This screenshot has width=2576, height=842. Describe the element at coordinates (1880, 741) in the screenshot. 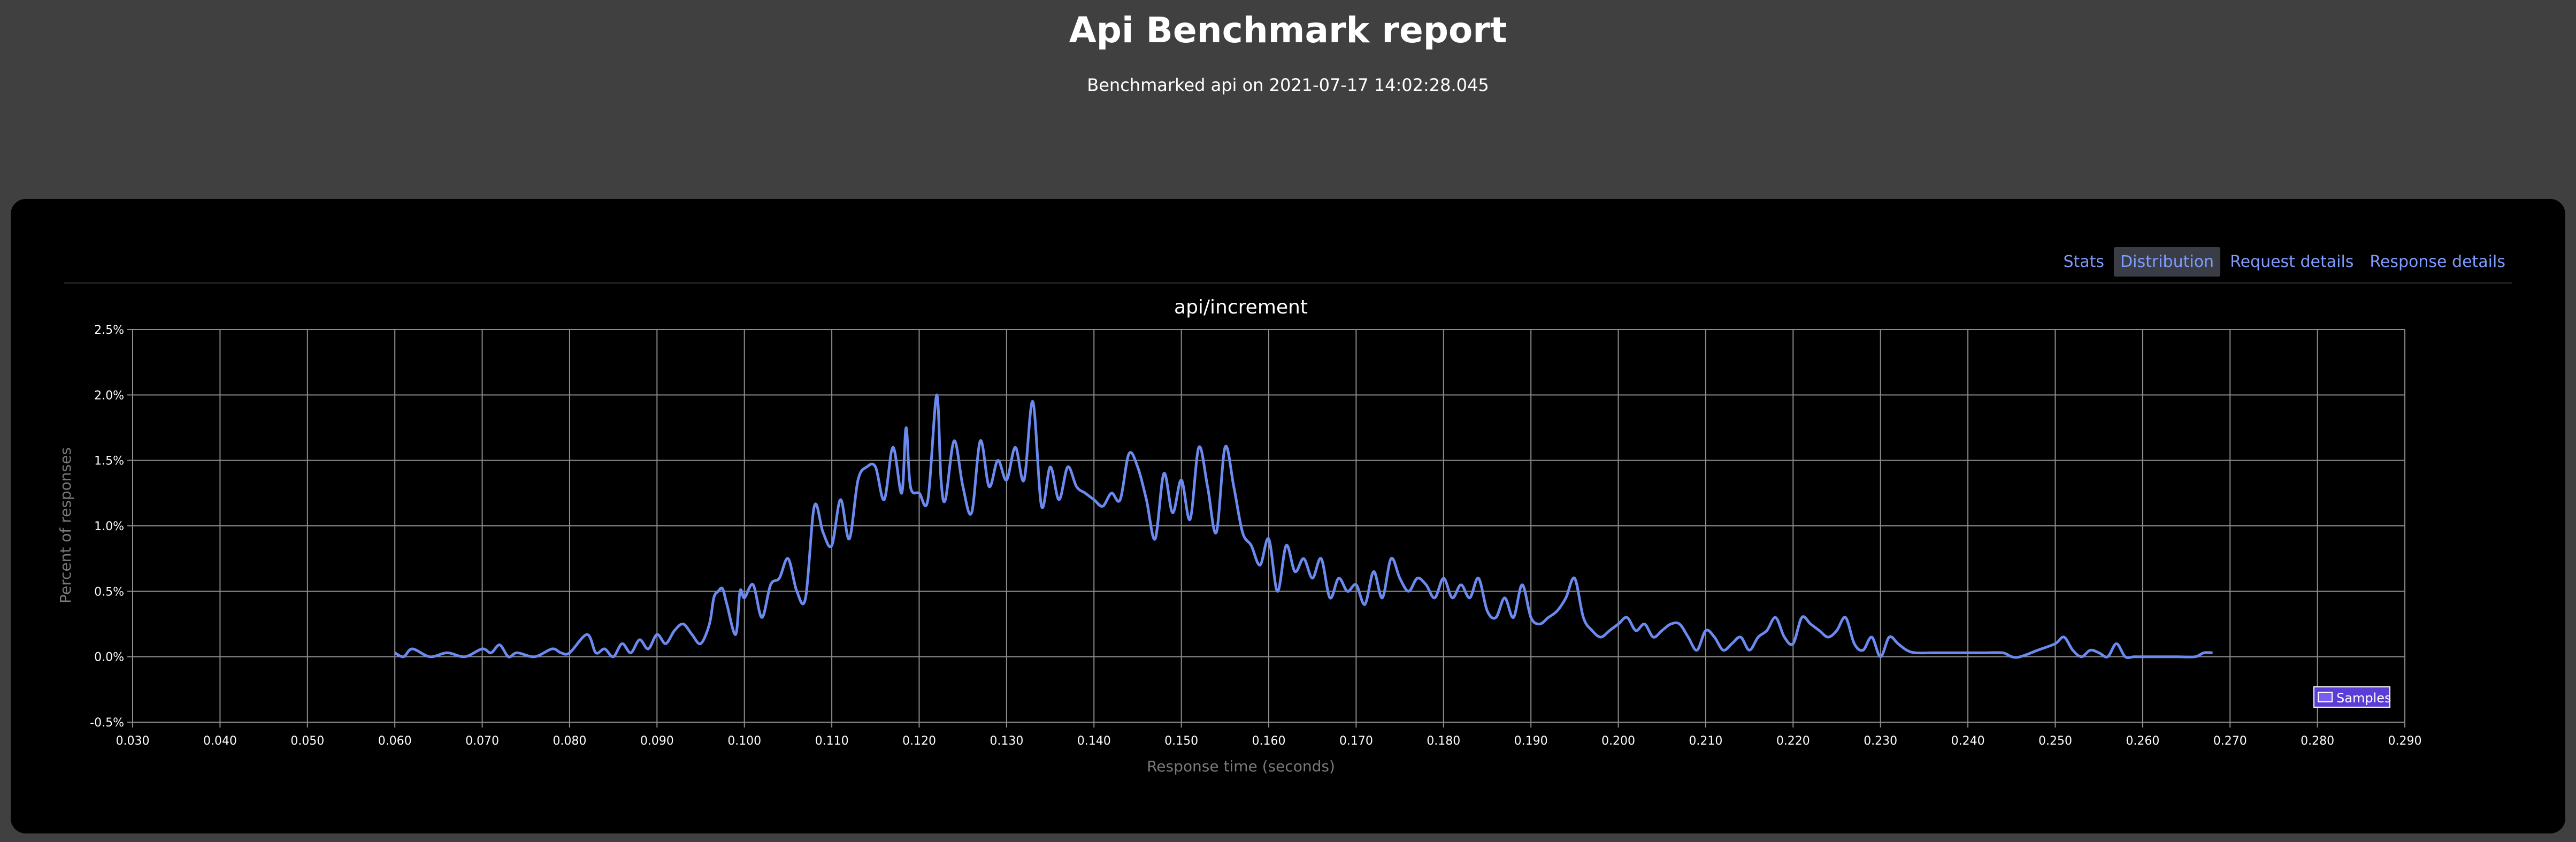

I see `x-tick-label: 0.230` at that location.